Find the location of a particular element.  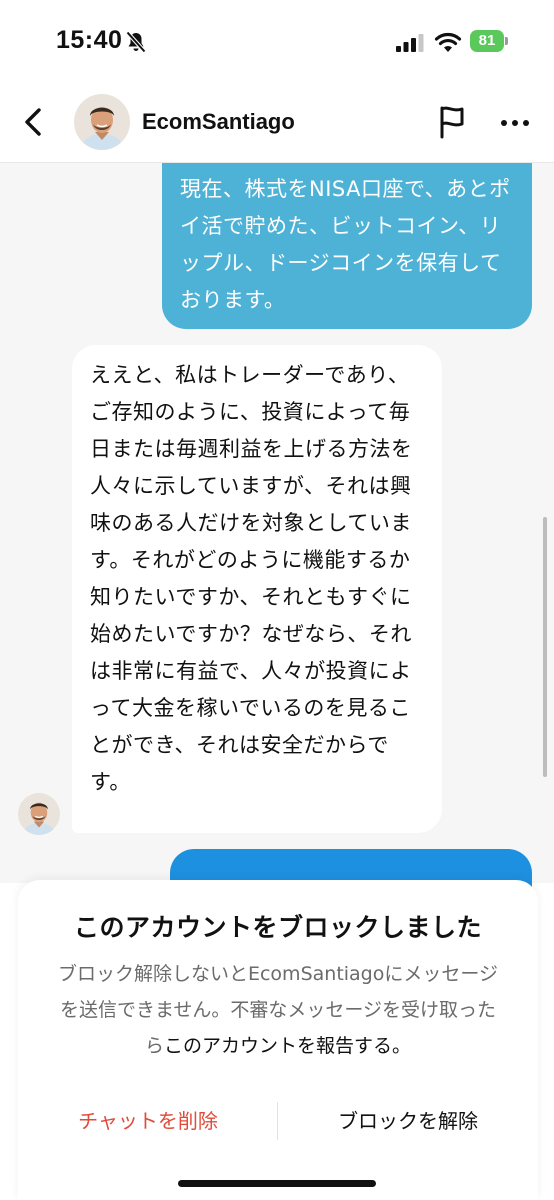

chat-username: EcomSantiago is located at coordinates (218, 122).